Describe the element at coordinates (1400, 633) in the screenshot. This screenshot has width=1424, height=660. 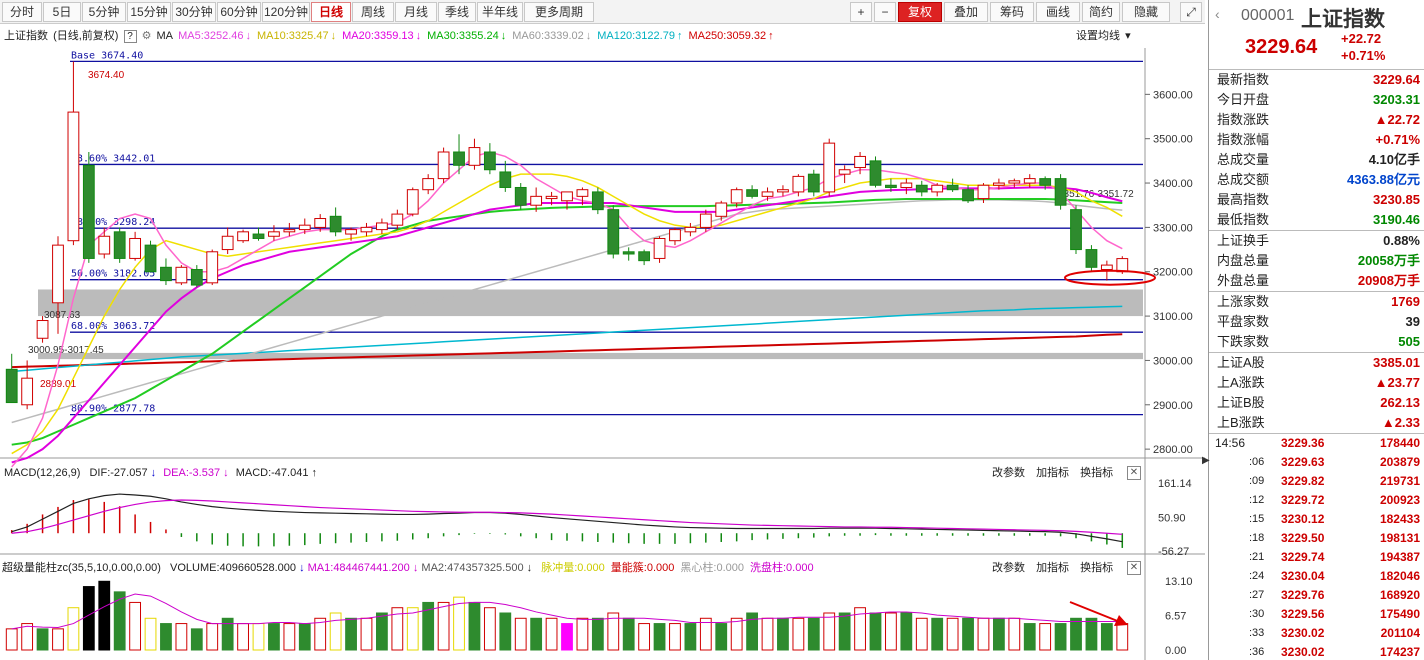
I see `tick-q: 201104` at that location.